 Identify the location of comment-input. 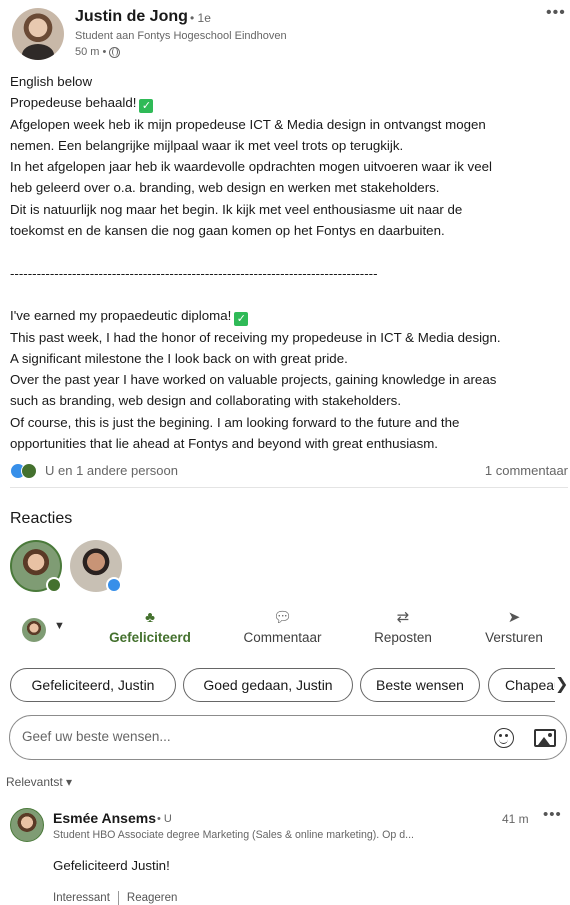
(242, 736).